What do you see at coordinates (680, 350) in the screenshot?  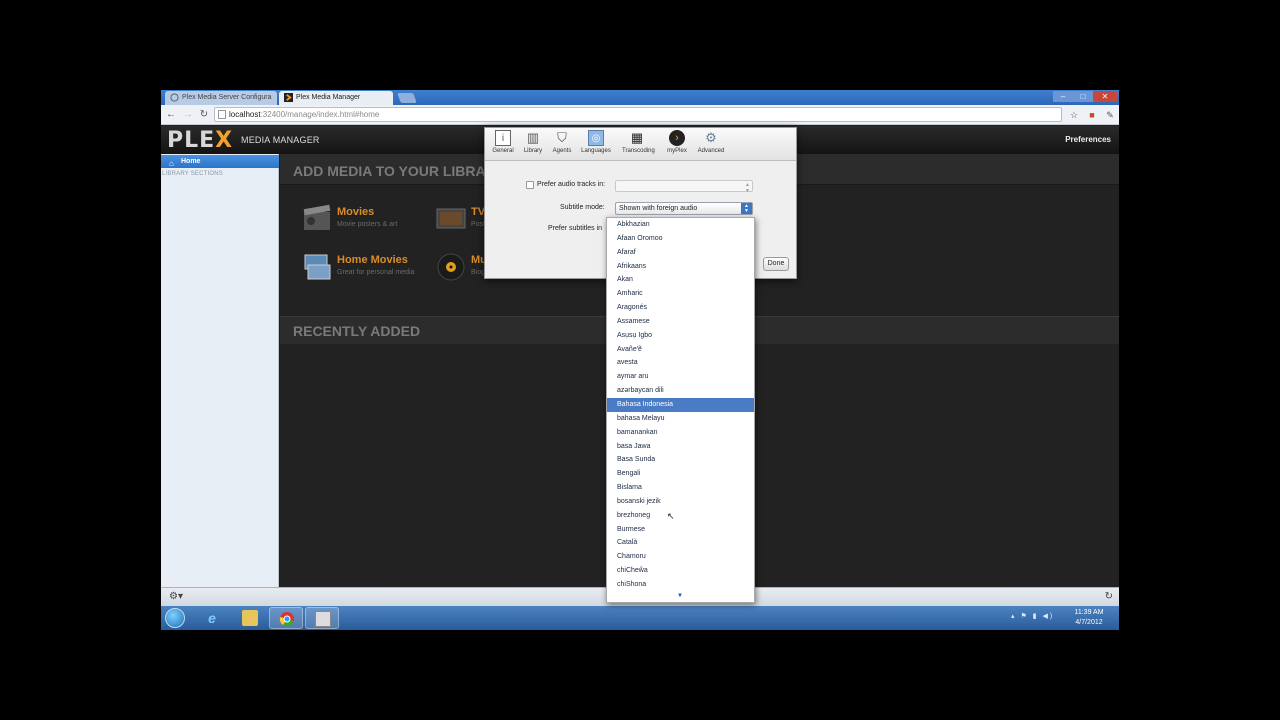 I see `language-option: Avañe'ẽ` at bounding box center [680, 350].